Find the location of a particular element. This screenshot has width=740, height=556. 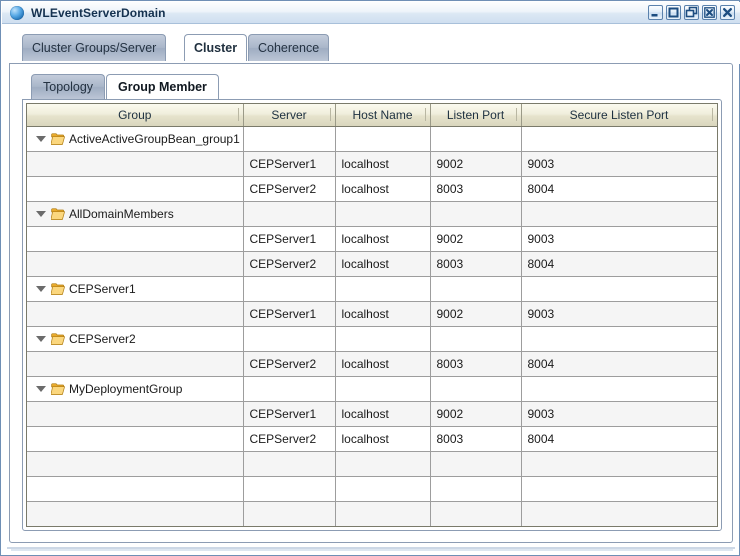

cell-group: CEPServer2 is located at coordinates (135, 339).